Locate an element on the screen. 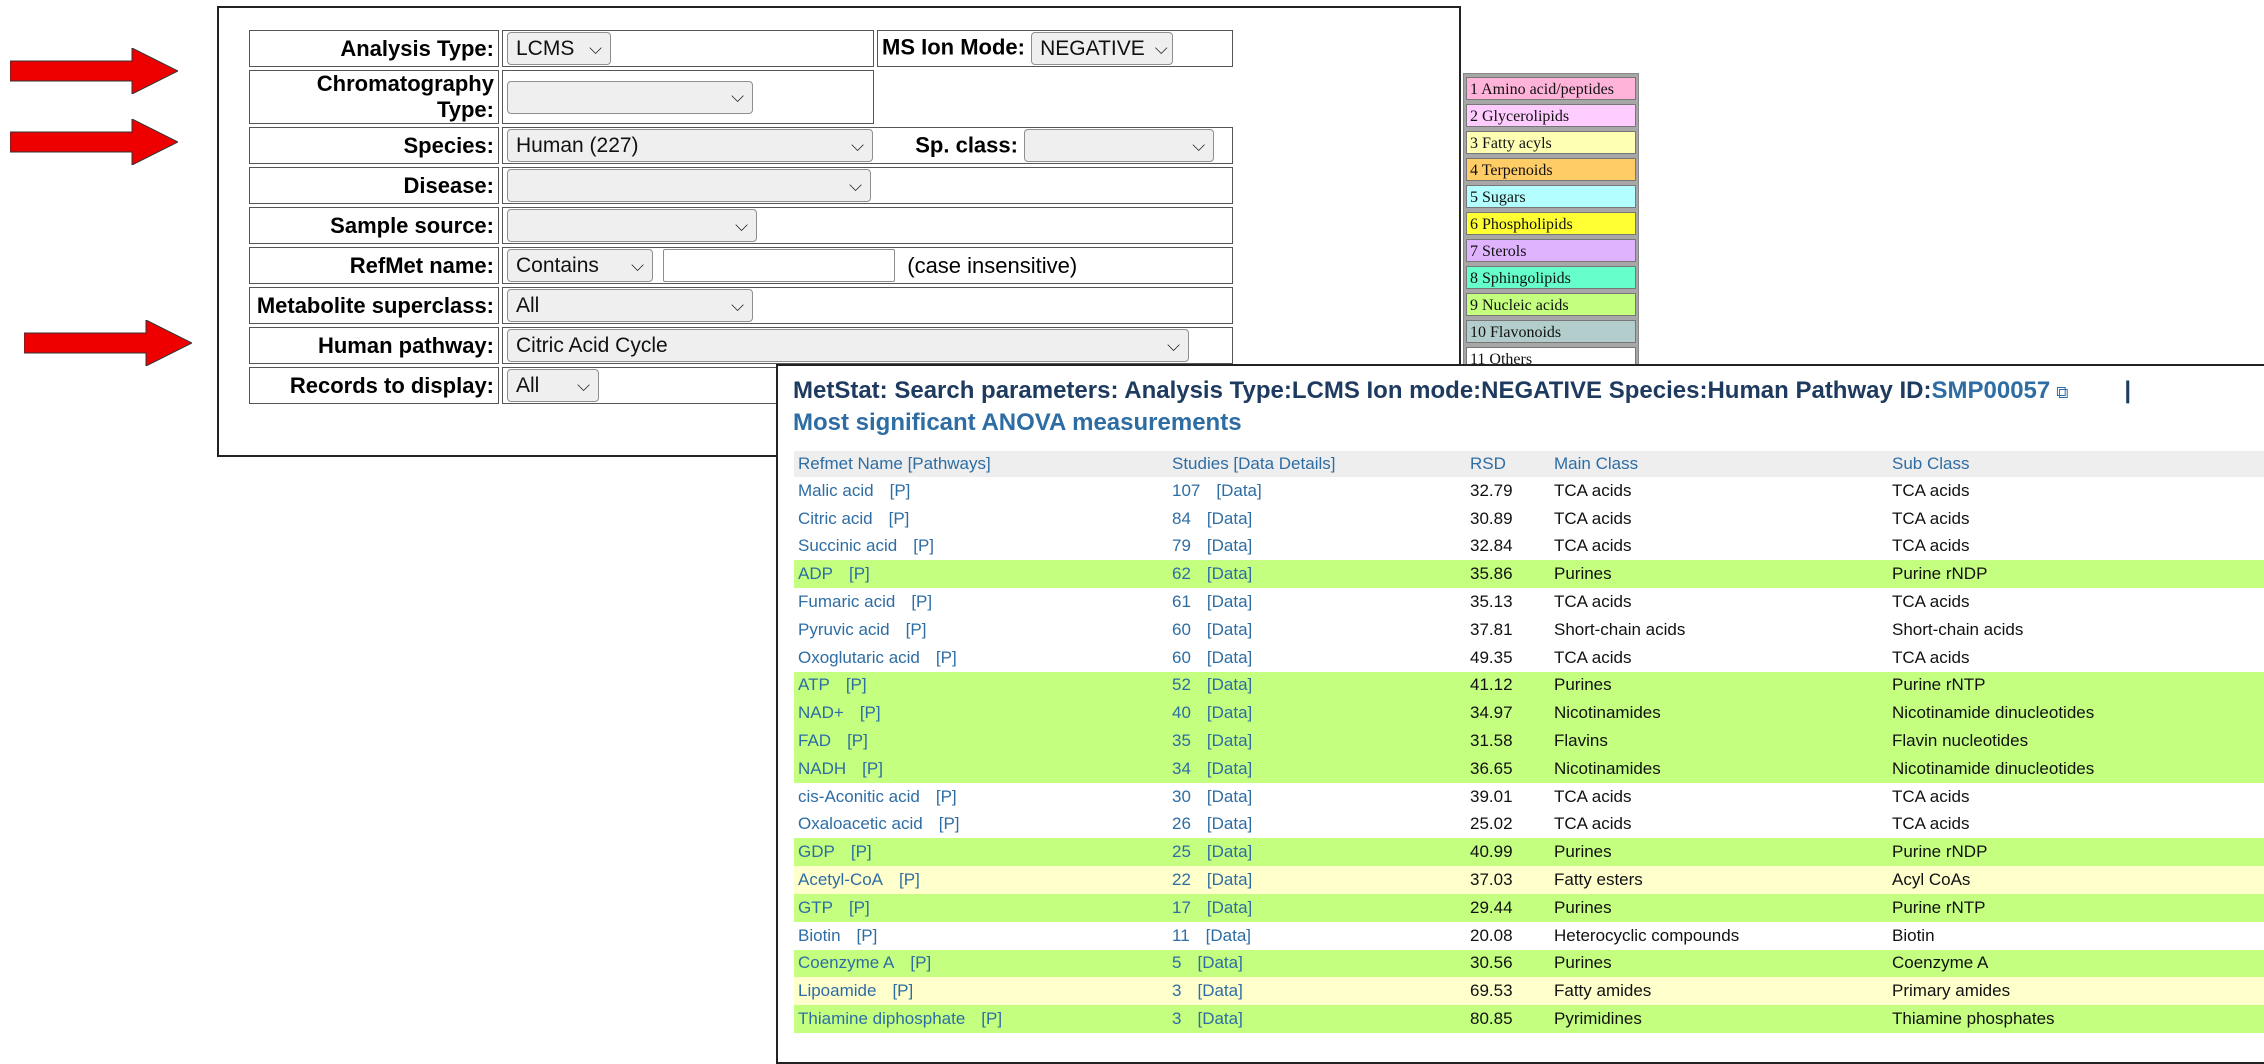 The width and height of the screenshot is (2264, 1064). studies-count-link: 17 is located at coordinates (1181, 907).